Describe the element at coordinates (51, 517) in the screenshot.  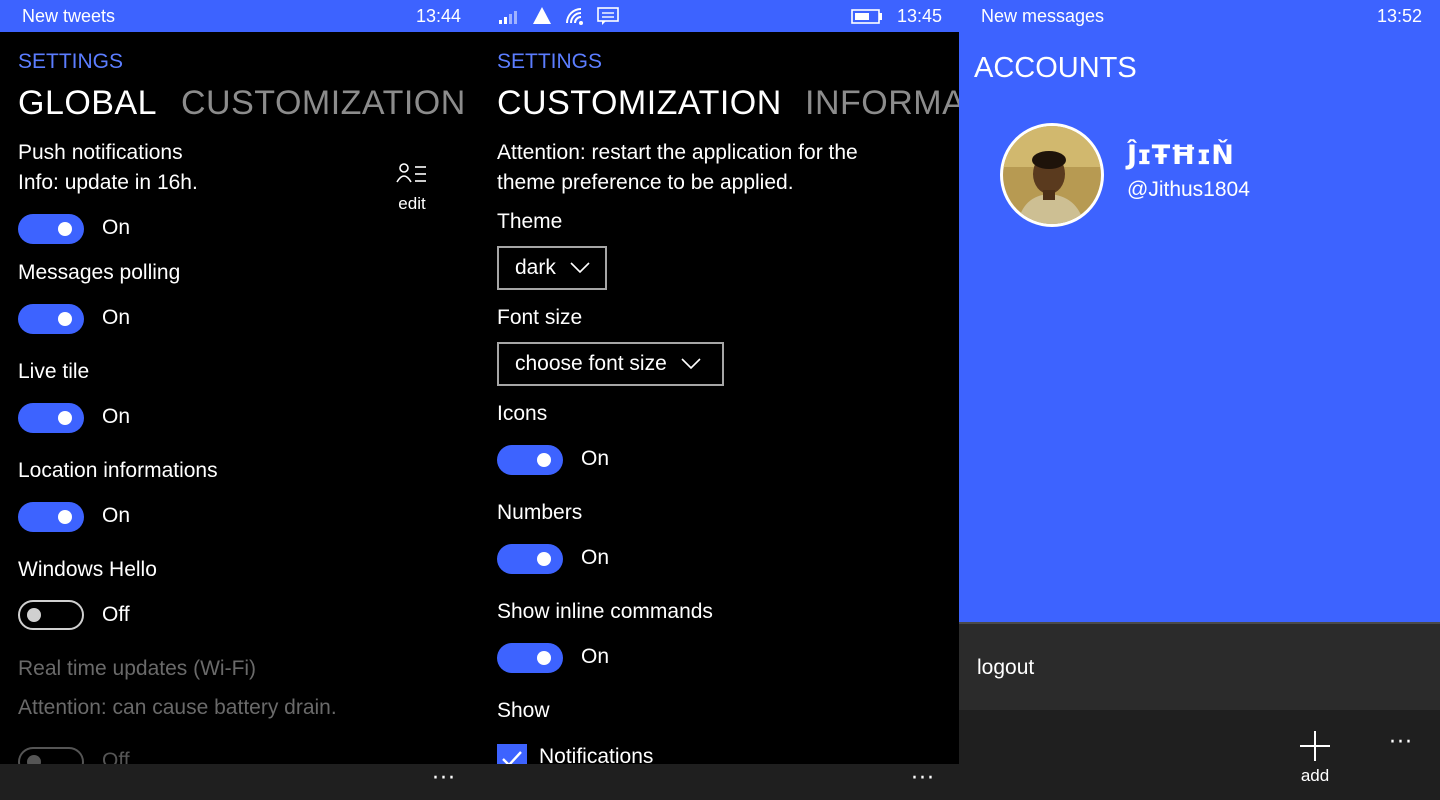
I see `location-toggle` at that location.